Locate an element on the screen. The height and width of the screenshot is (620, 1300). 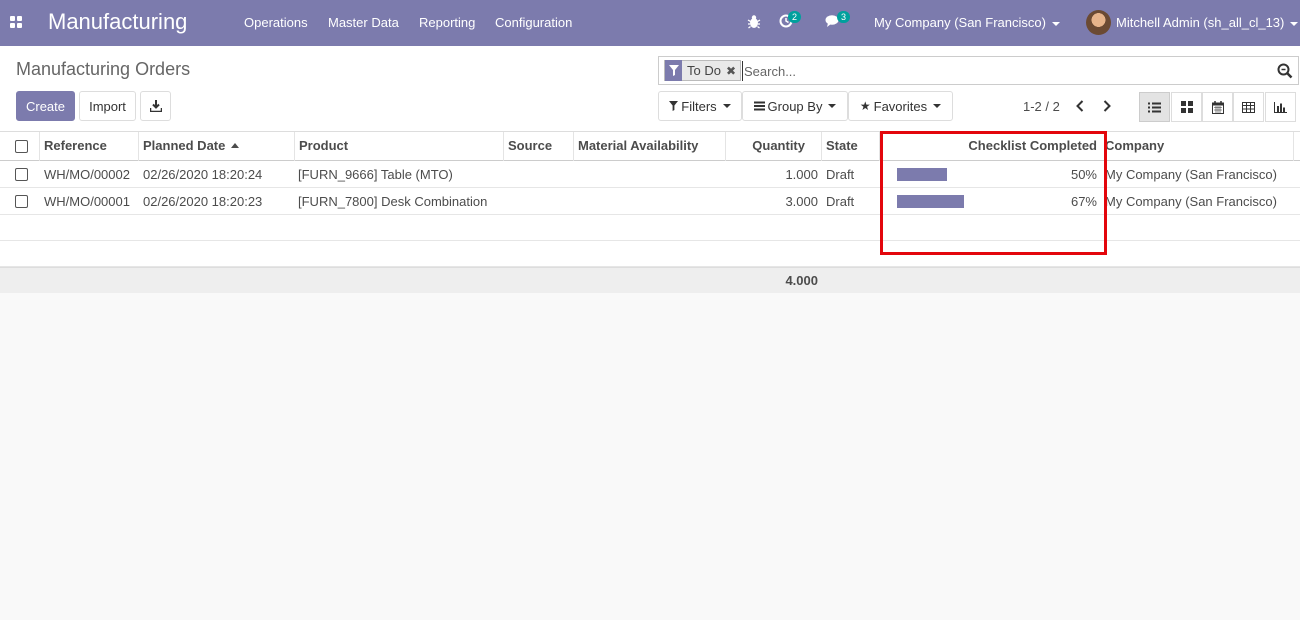
list-view-icon is located at coordinates (1154, 107).